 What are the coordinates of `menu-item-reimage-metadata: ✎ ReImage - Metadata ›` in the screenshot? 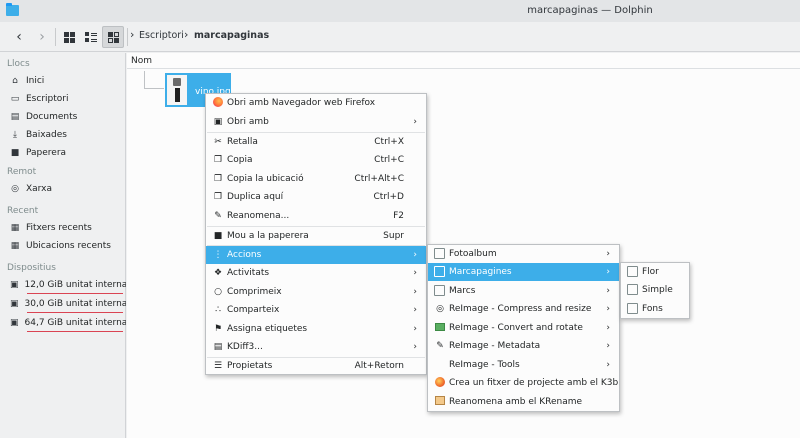 It's located at (523, 346).